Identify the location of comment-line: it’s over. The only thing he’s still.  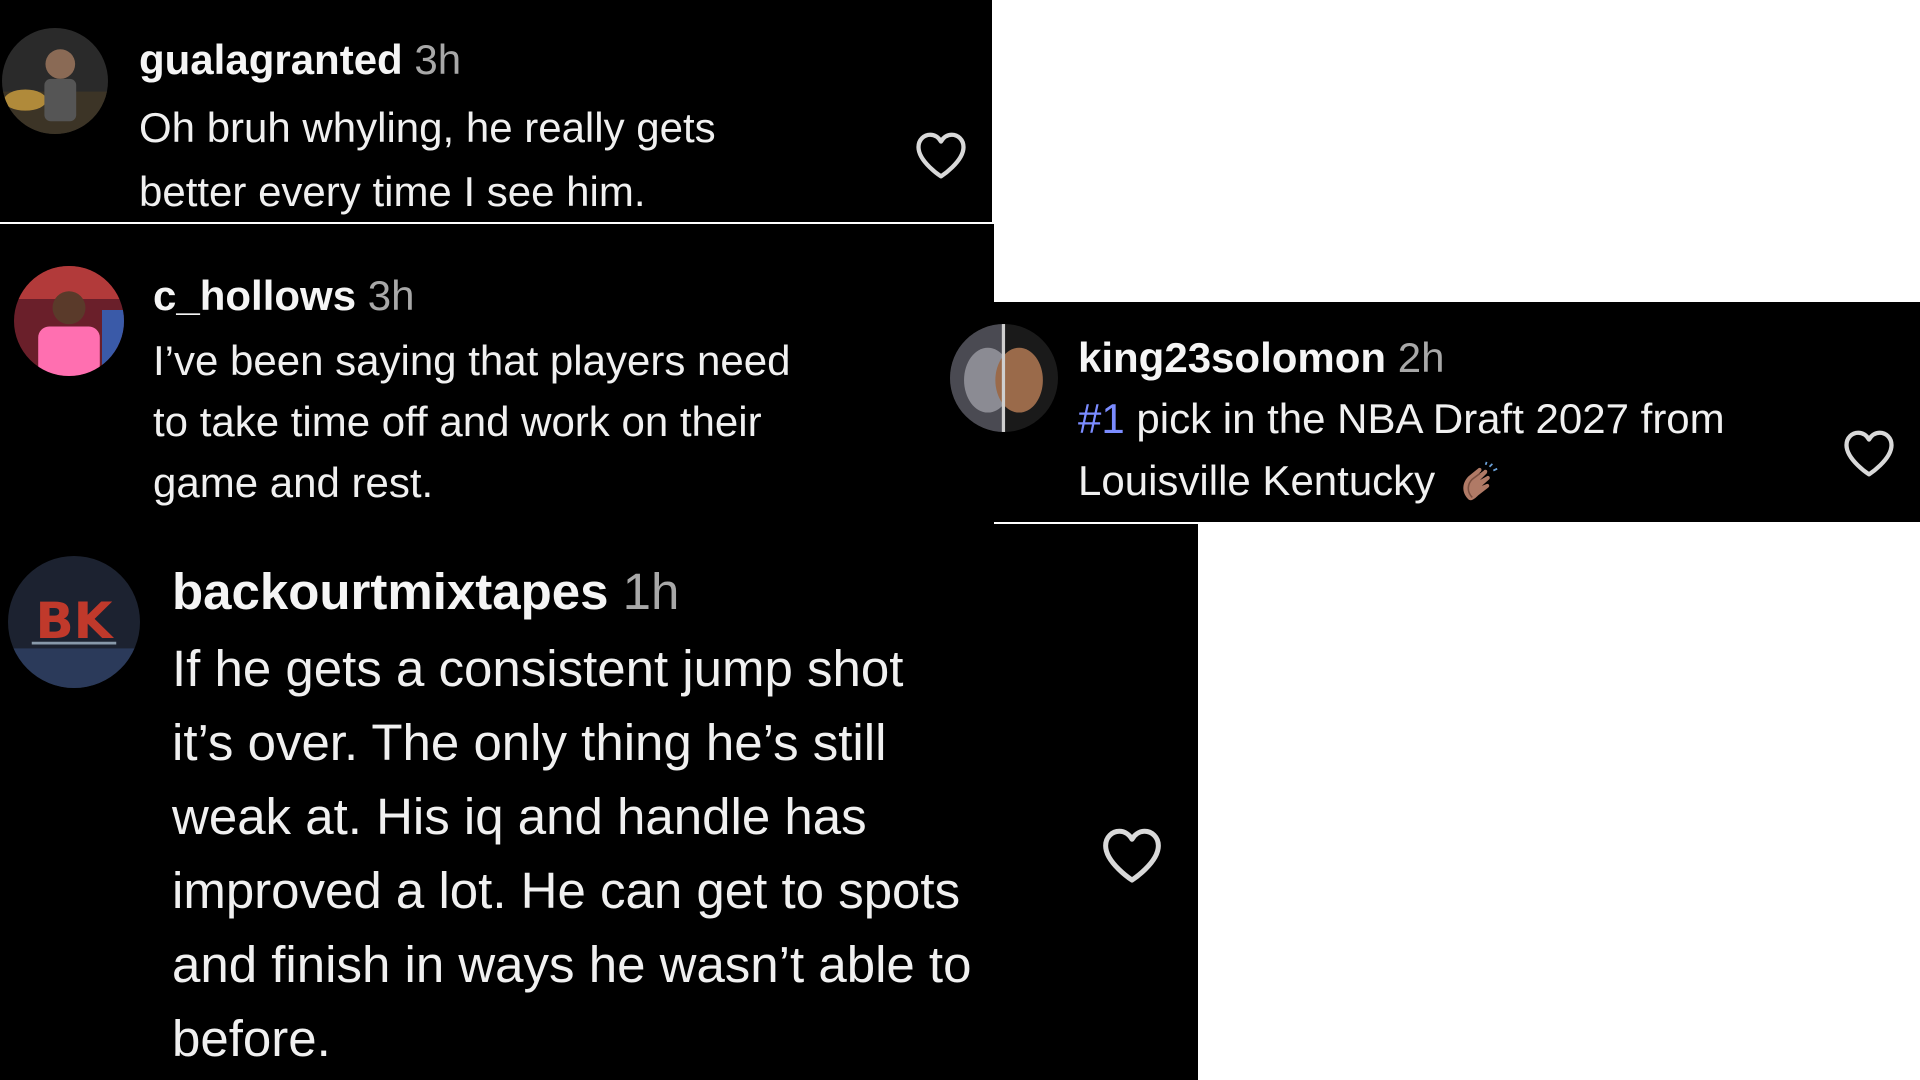
(529, 742).